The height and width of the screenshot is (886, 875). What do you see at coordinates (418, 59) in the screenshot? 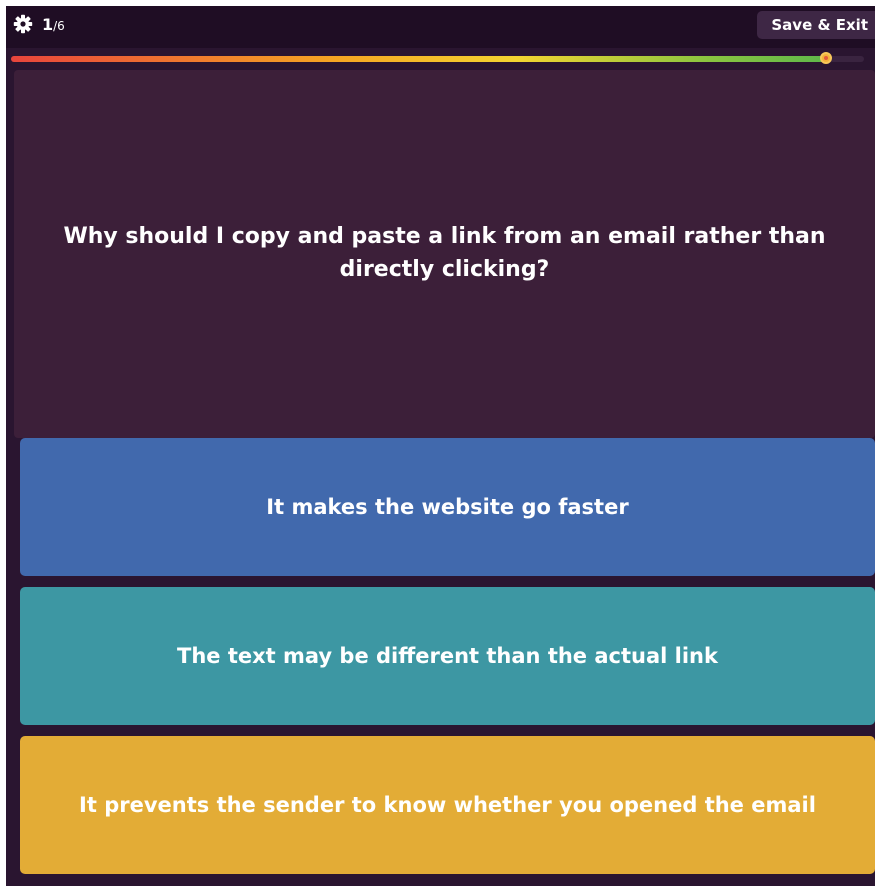
I see `progress-fill` at bounding box center [418, 59].